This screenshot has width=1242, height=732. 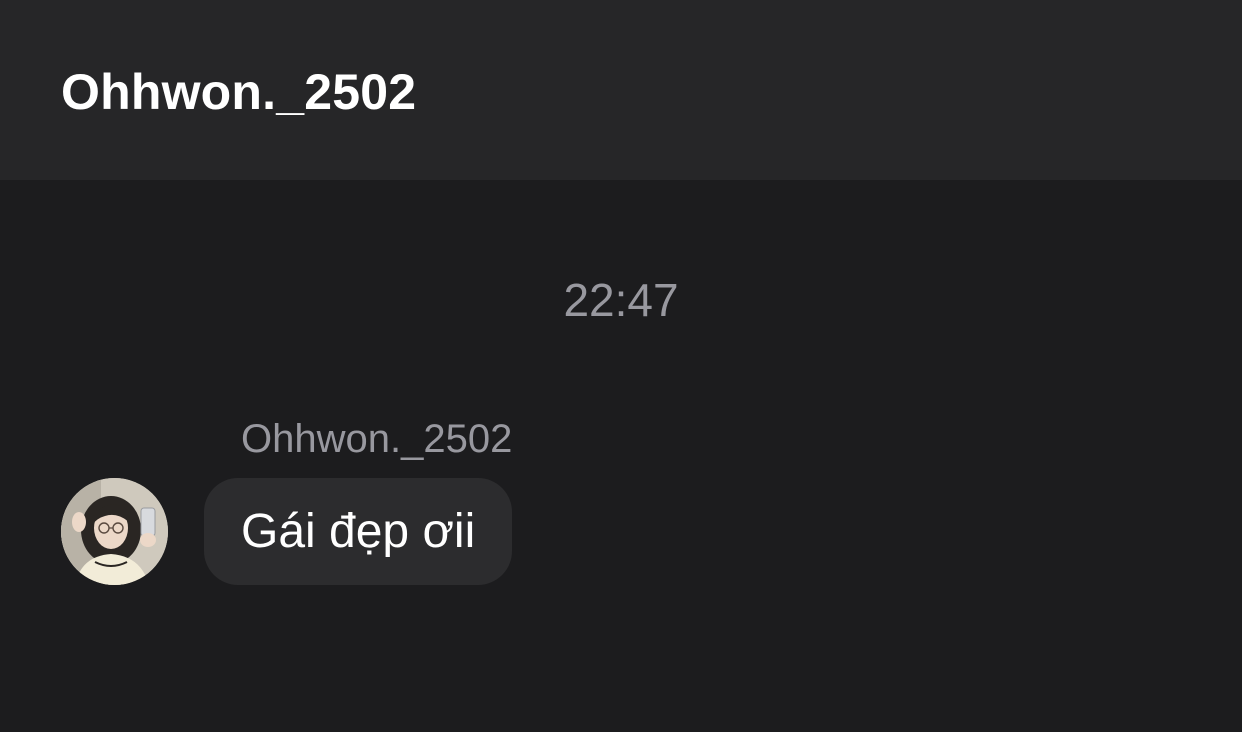 I want to click on message-timestamp: 22:47, so click(x=621, y=300).